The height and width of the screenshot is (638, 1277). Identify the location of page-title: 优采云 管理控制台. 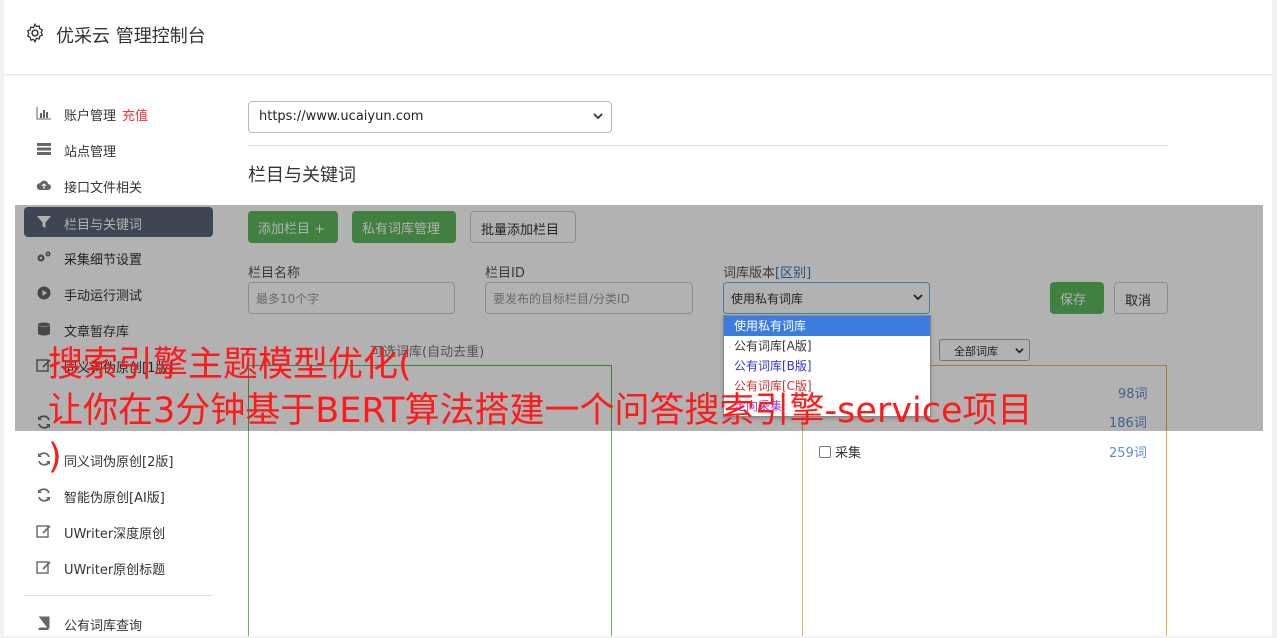
(131, 36).